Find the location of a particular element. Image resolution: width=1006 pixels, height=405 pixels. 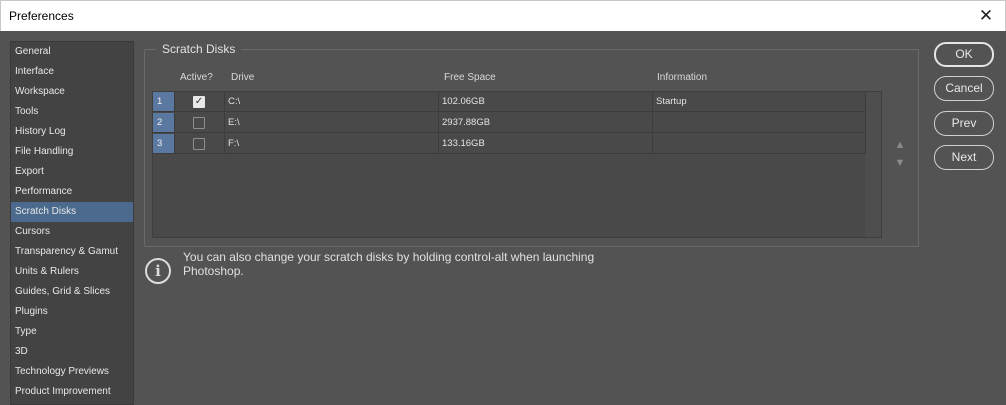

move-down-icon: ▼ is located at coordinates (900, 163).